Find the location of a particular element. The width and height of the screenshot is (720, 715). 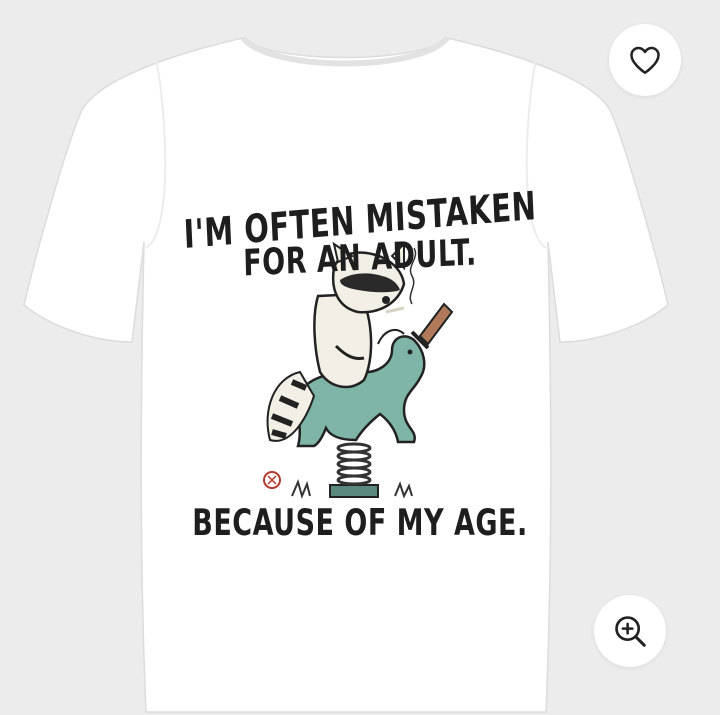

heart-outline-icon is located at coordinates (645, 60).